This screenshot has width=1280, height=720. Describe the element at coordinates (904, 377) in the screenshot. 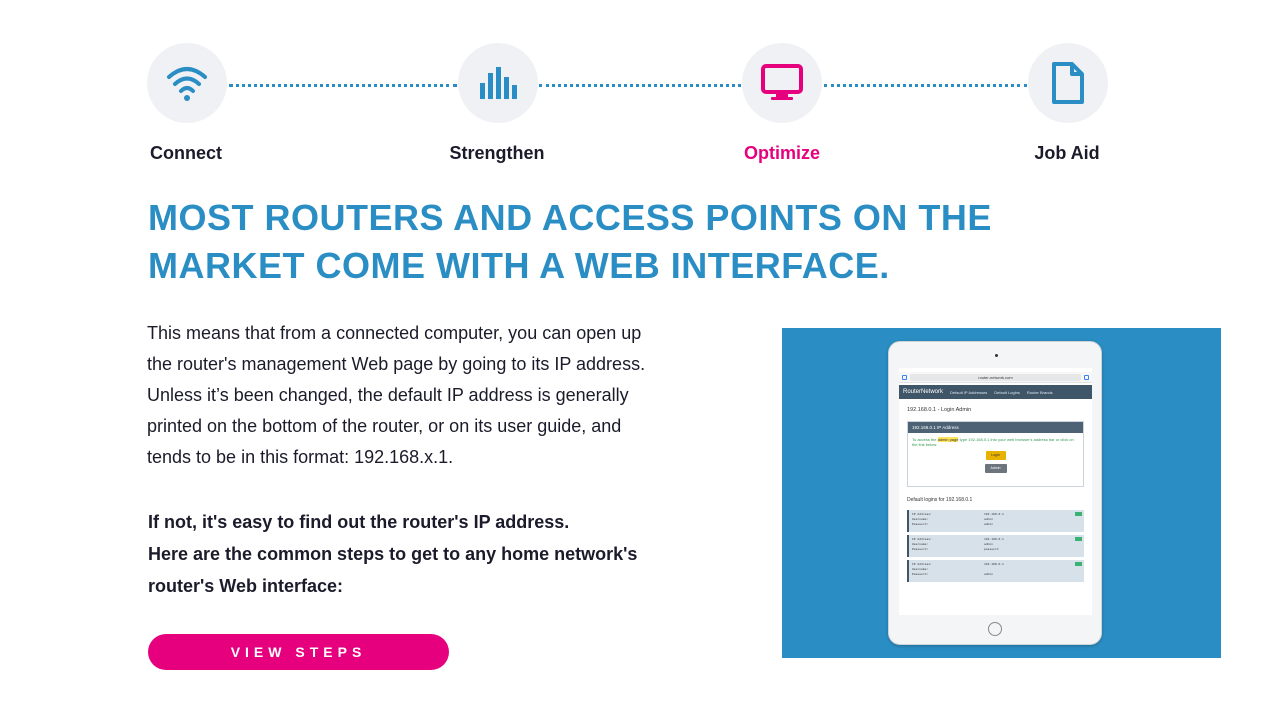

I see `back-icon` at that location.